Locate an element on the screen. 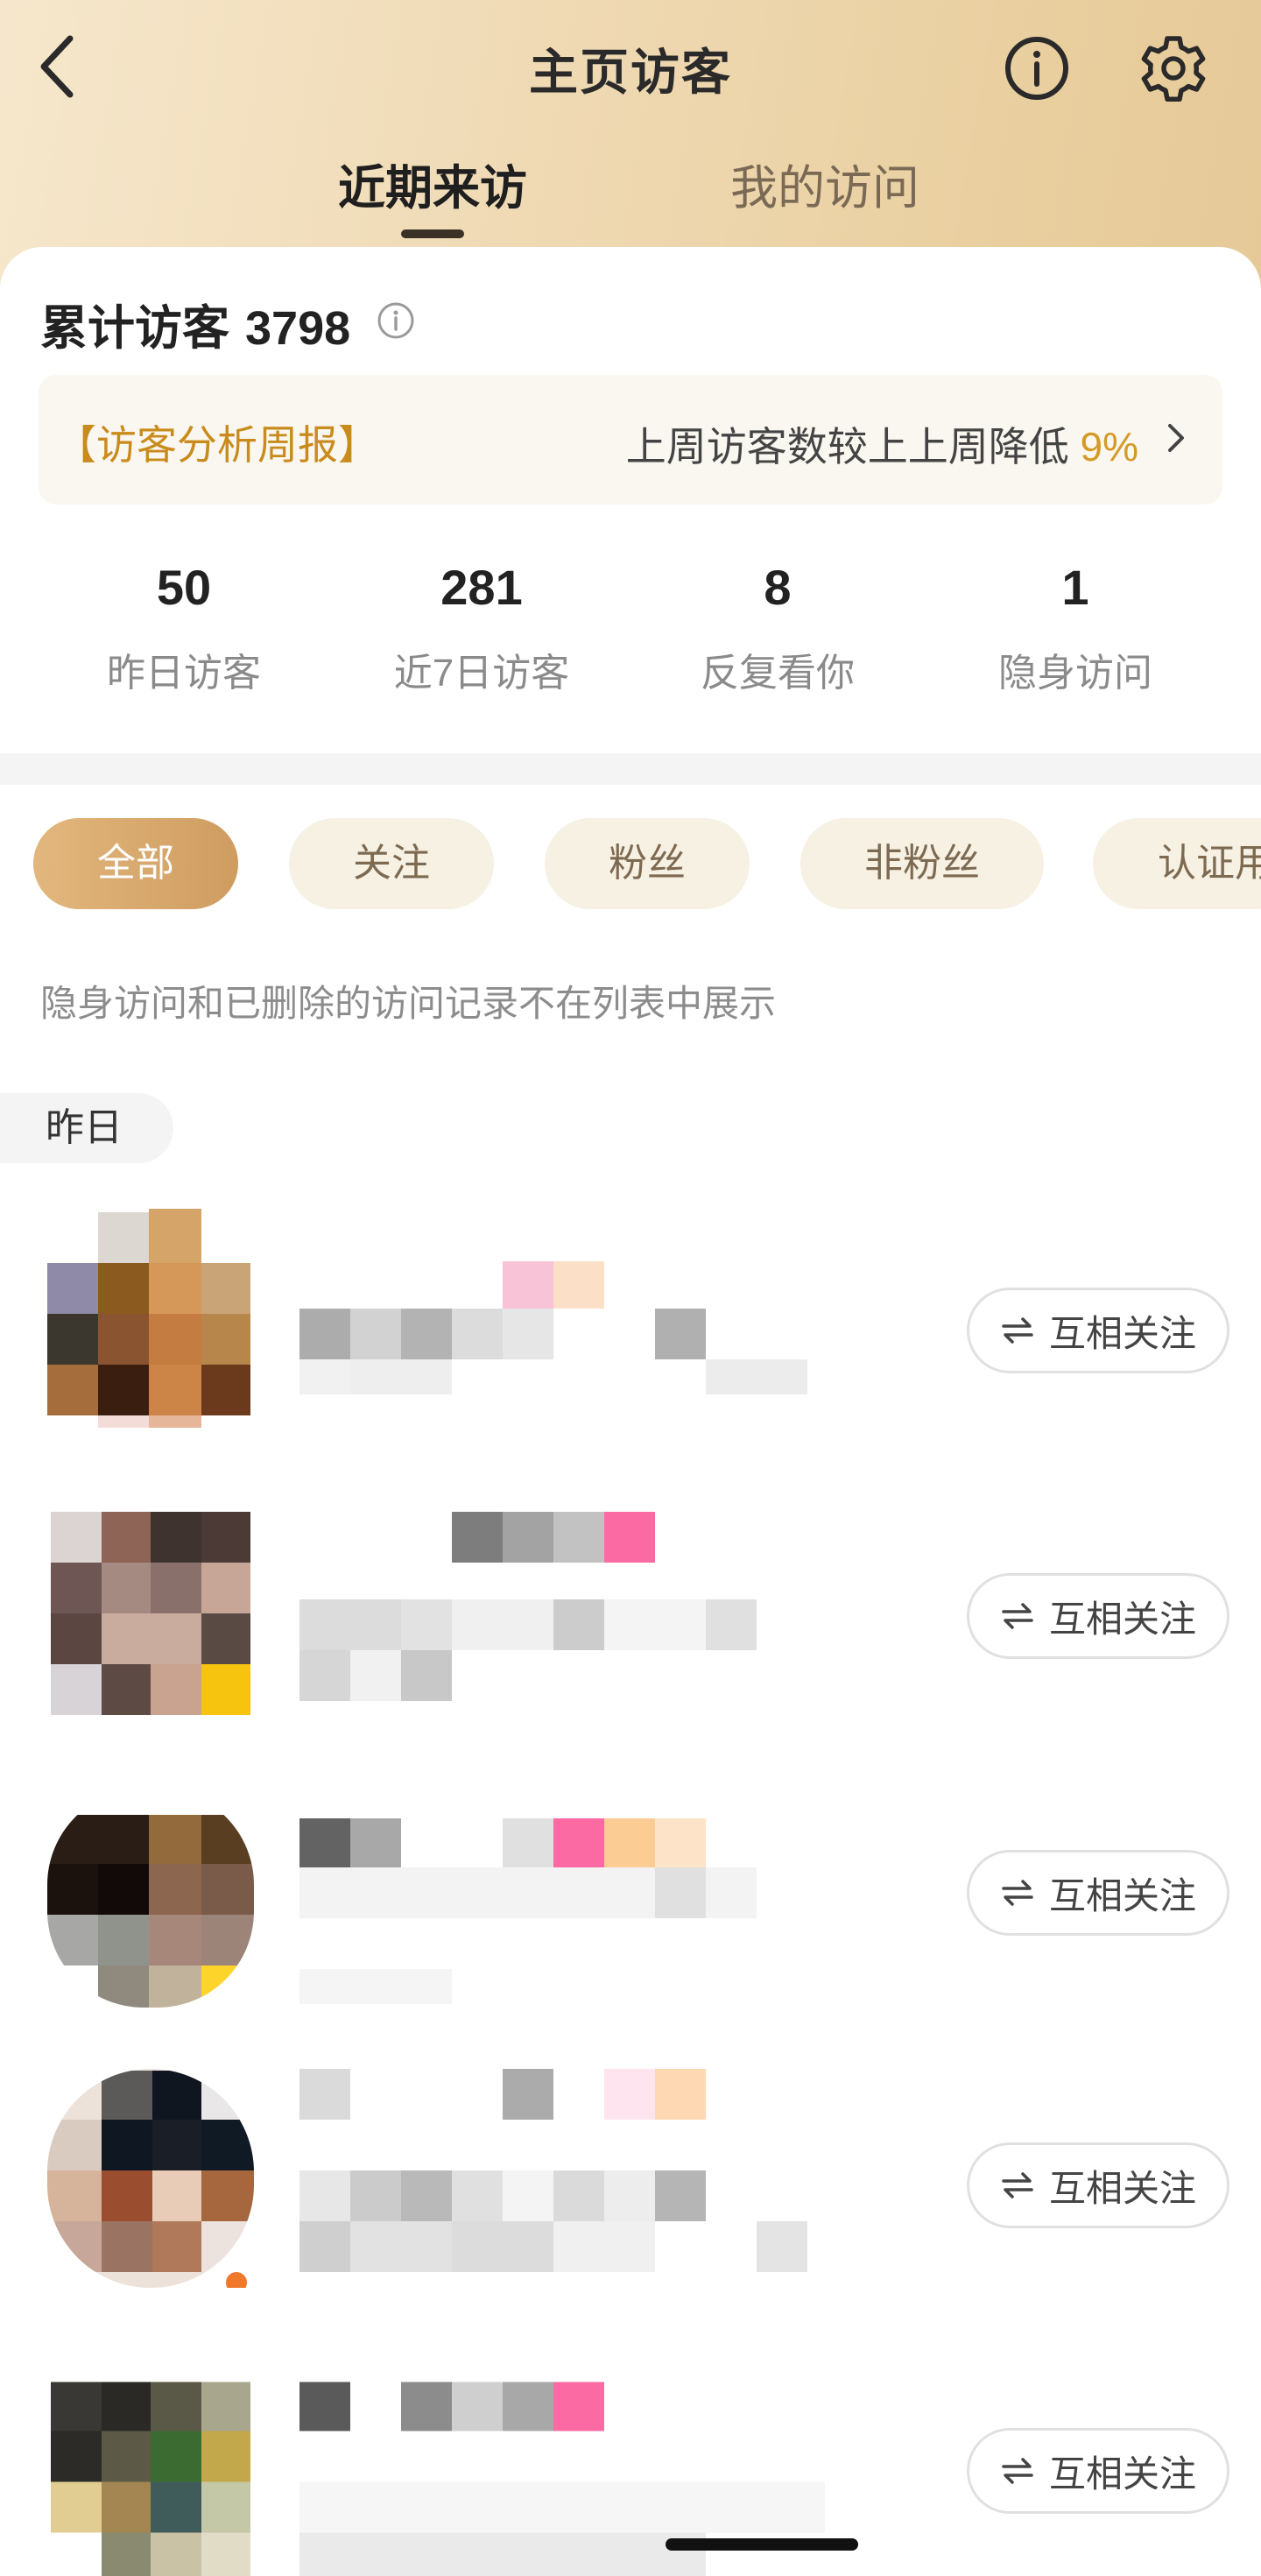 Image resolution: width=1261 pixels, height=2576 pixels. tab-my-visits: 我的访问 is located at coordinates (824, 183).